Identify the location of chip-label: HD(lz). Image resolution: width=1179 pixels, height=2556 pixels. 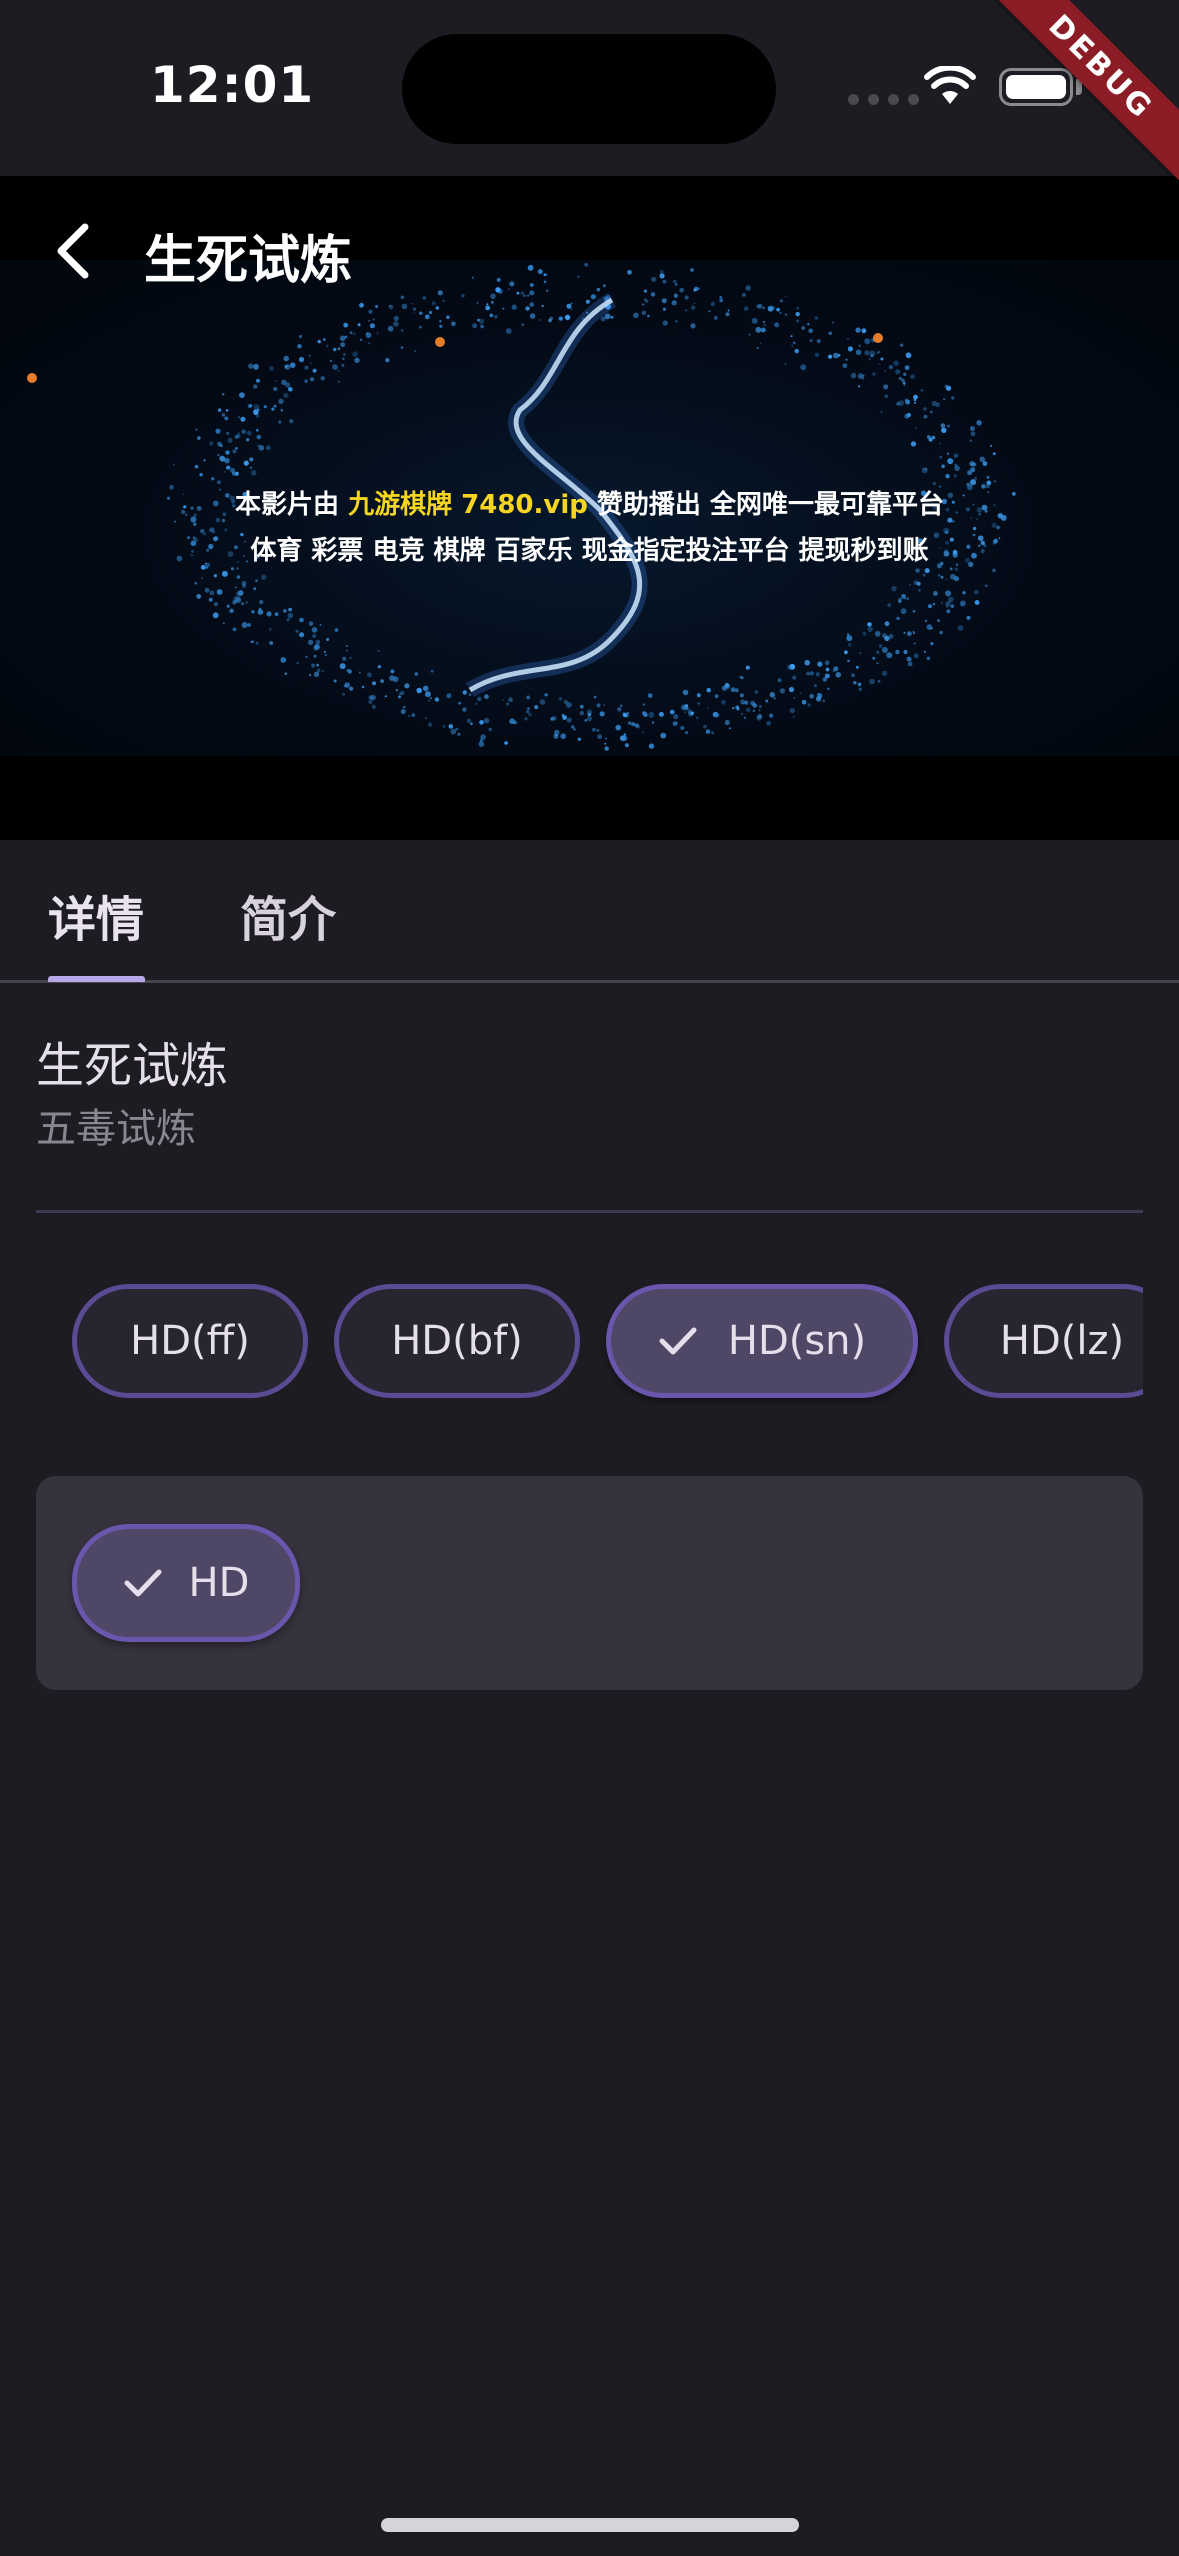
(1062, 1341).